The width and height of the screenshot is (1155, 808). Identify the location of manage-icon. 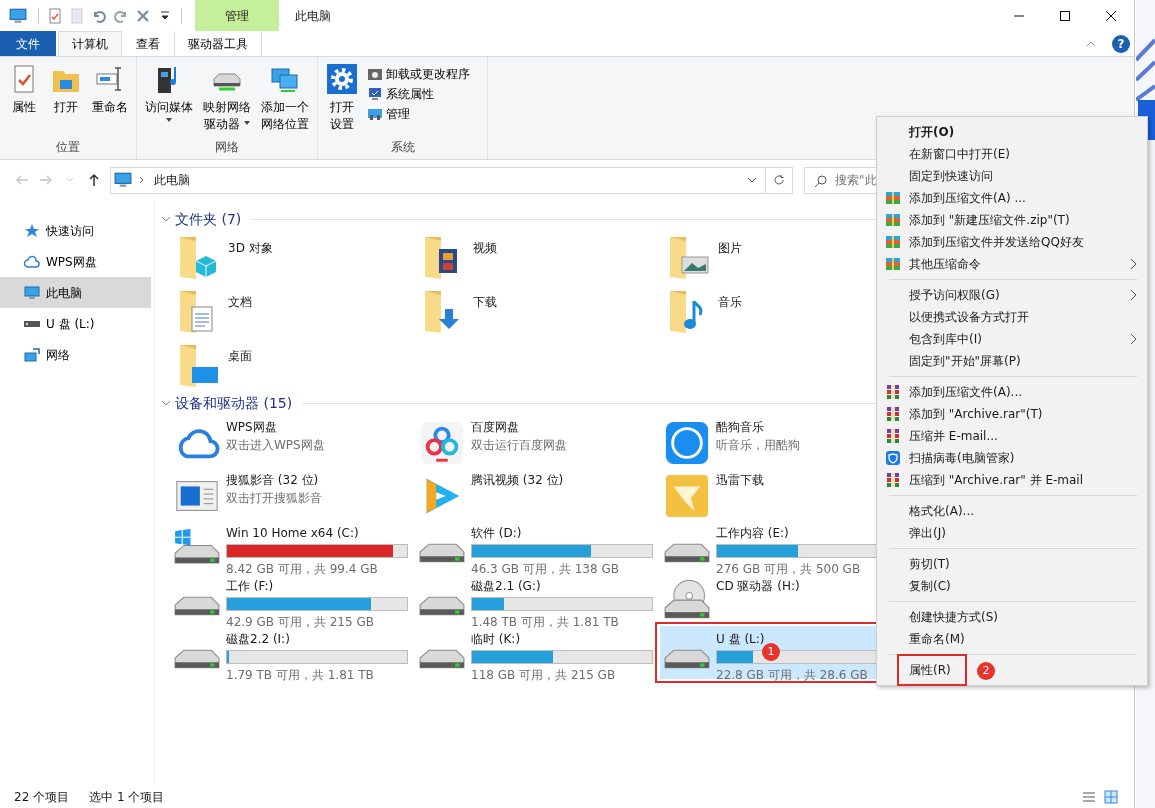
(375, 114).